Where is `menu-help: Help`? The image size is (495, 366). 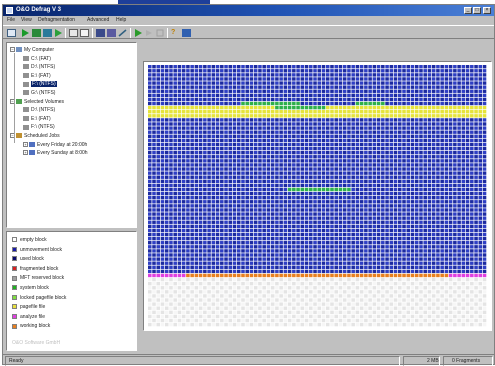
menu-help: Help is located at coordinates (121, 20).